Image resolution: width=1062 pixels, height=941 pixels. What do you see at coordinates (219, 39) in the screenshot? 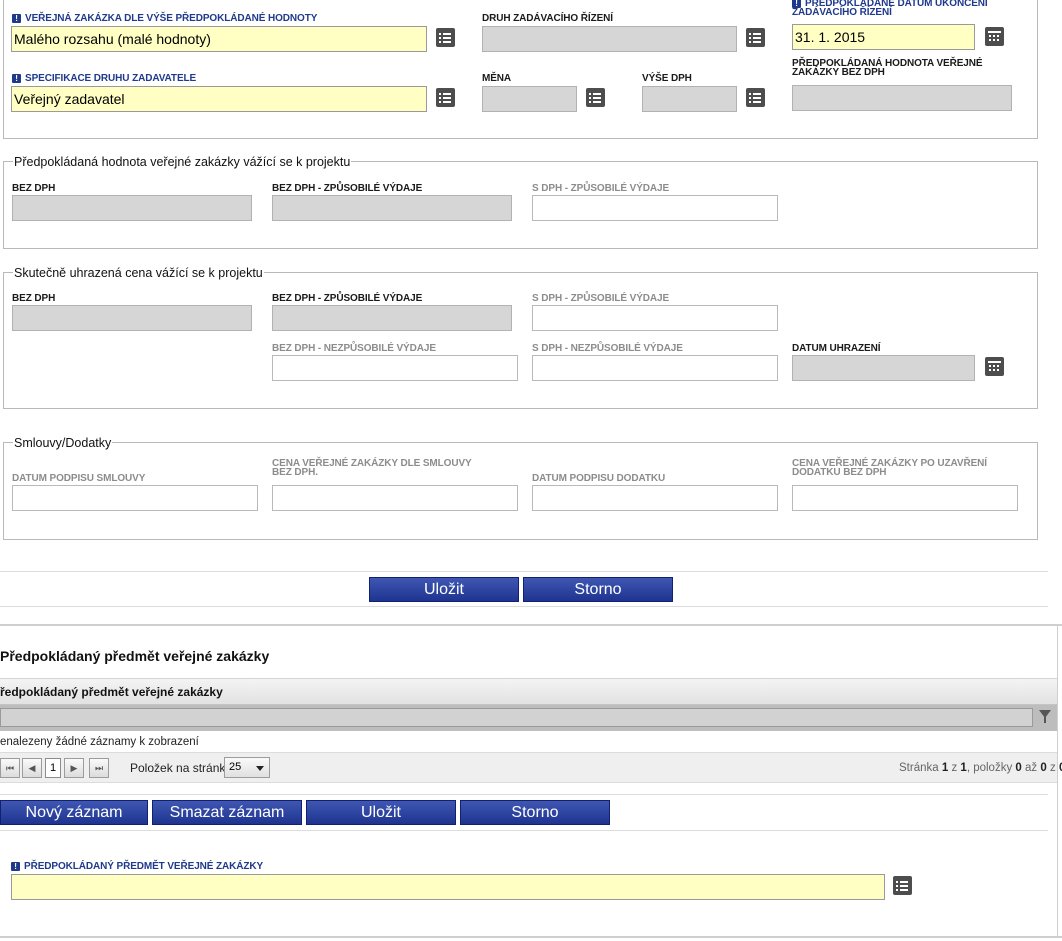
I see `zakazka-field: Malého rozsahu (malé hodnoty)` at bounding box center [219, 39].